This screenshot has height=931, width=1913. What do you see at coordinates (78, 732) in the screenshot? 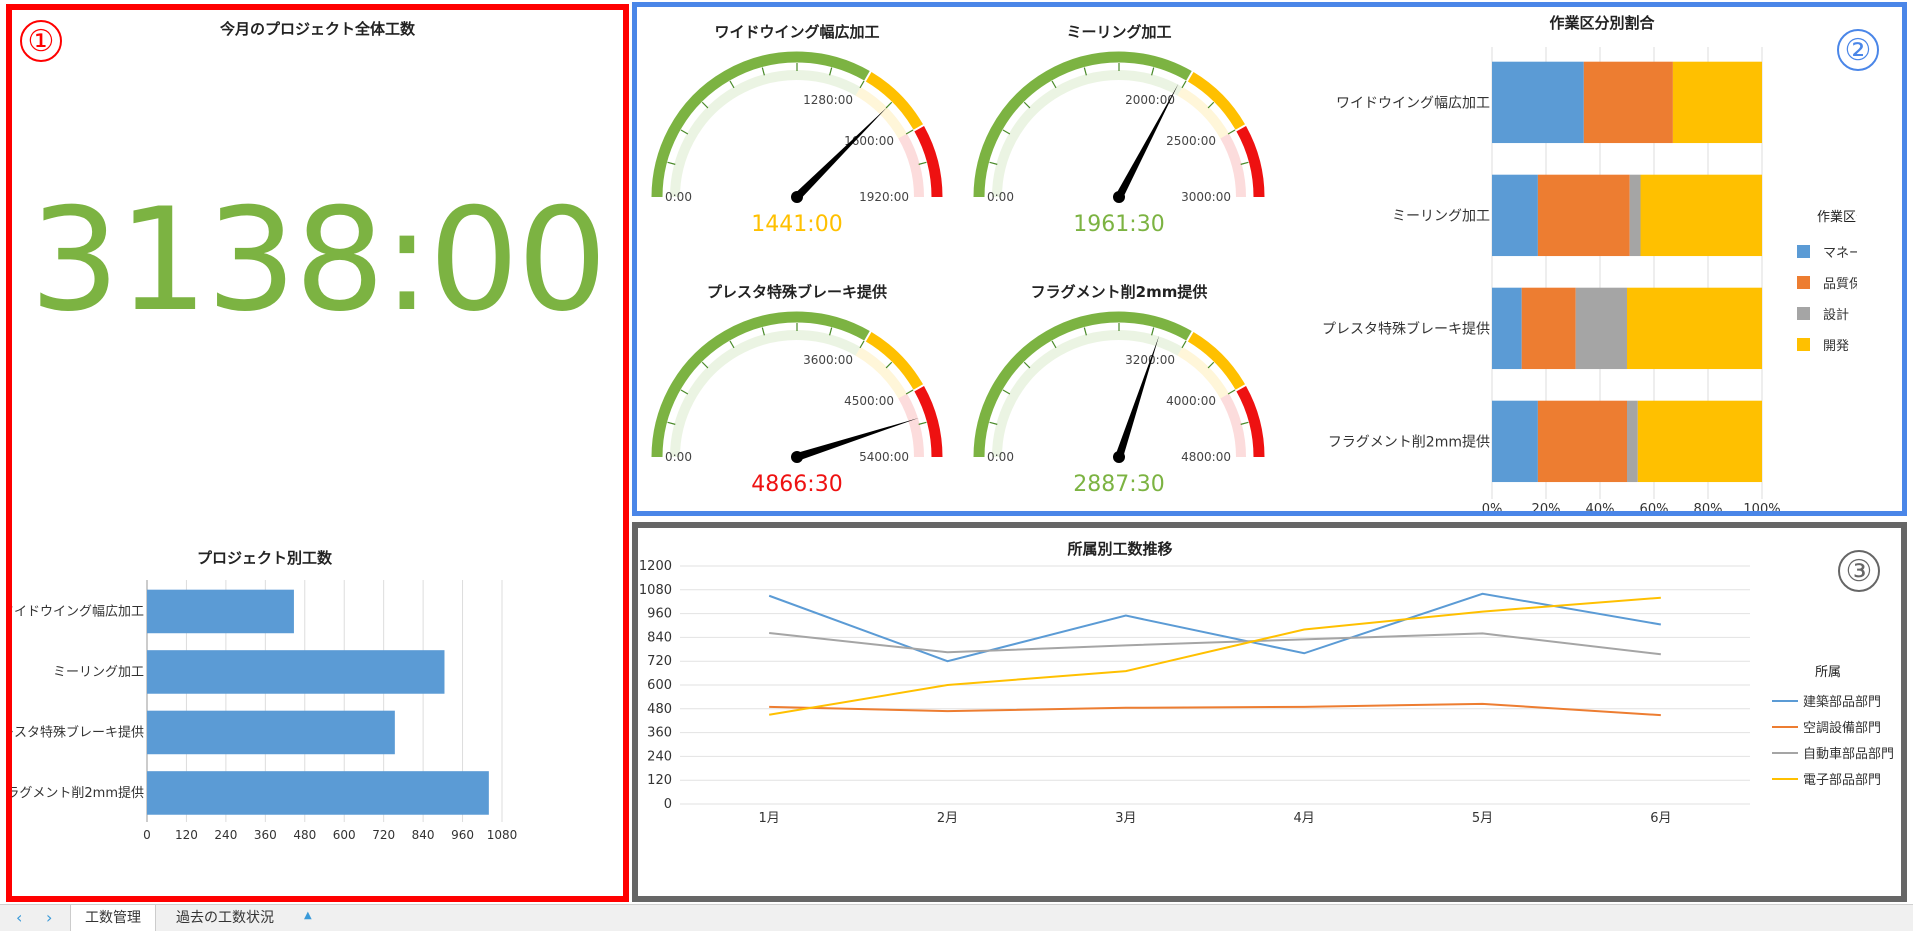
I see `y-category-label: プレスタ特殊ブレーキ提供` at bounding box center [78, 732].